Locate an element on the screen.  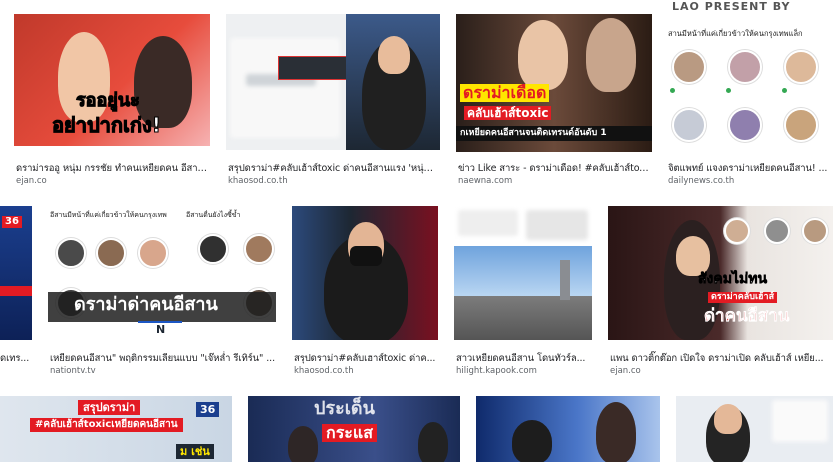
result-source: dailynews.co.th is located at coordinates (701, 181).